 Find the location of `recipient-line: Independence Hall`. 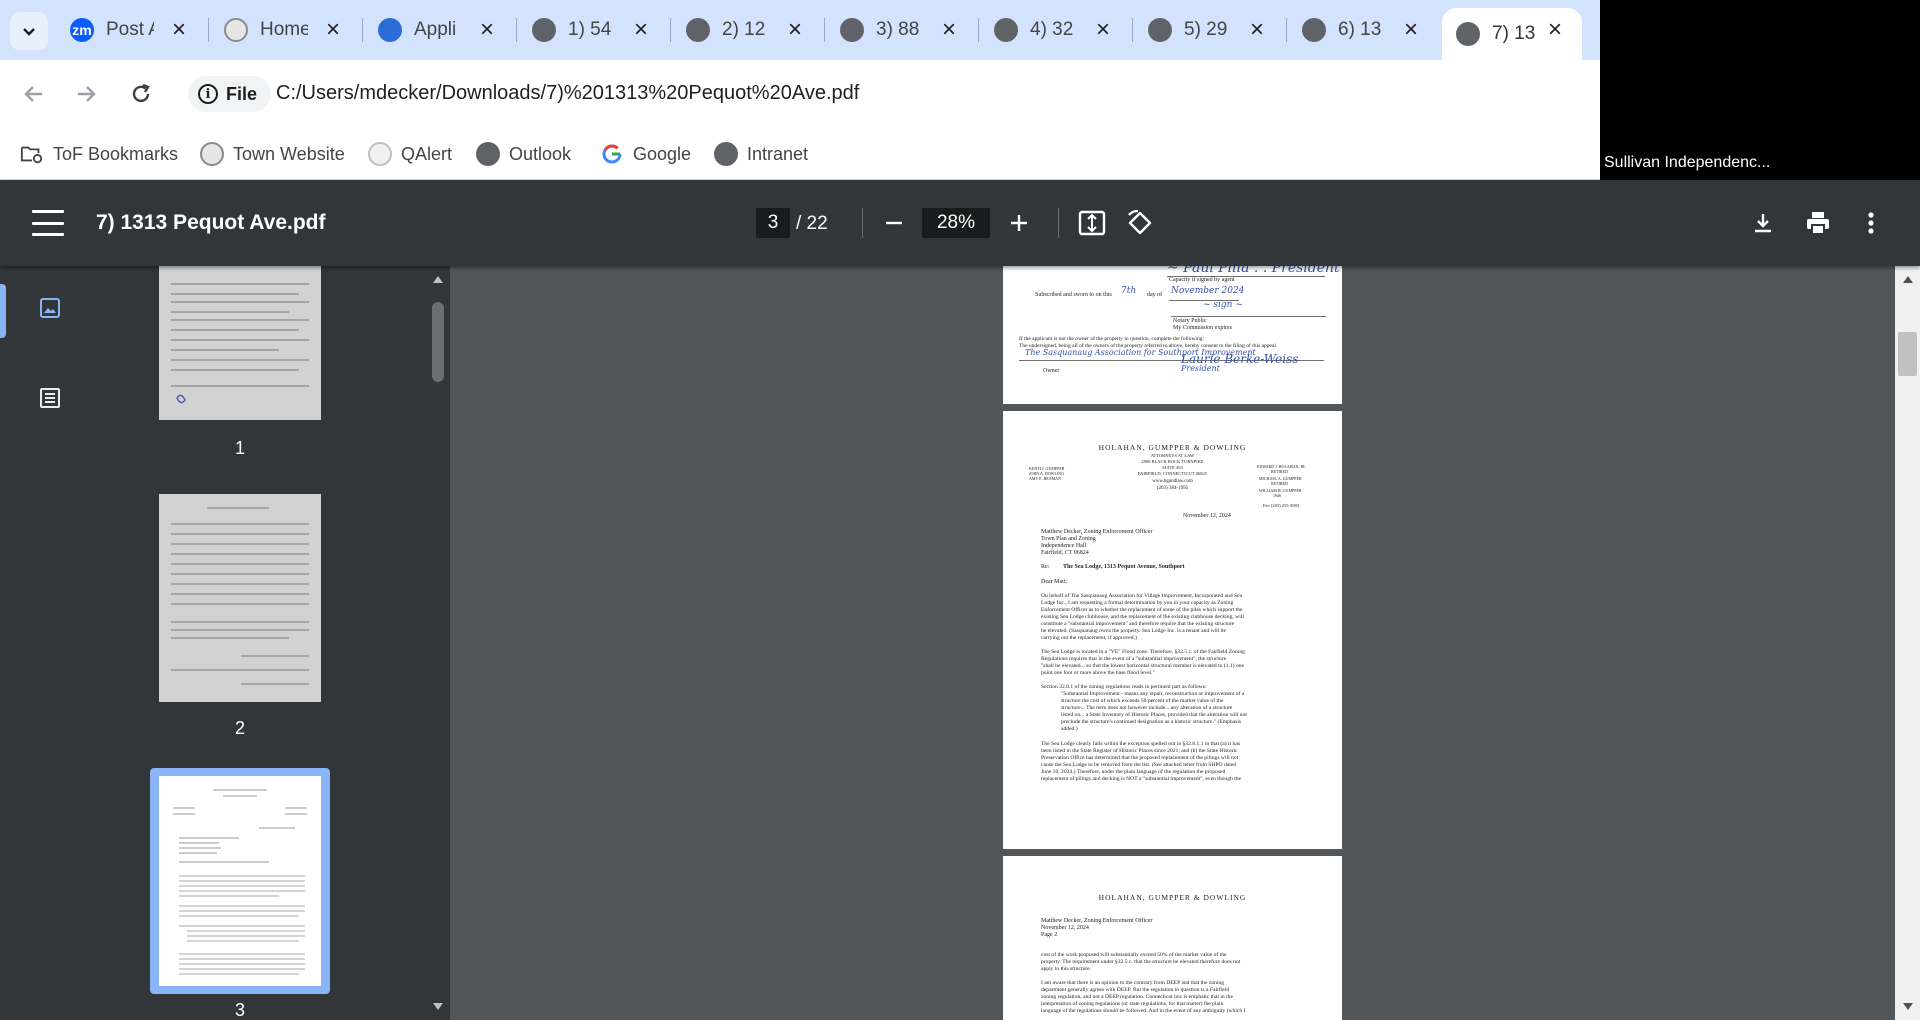

recipient-line: Independence Hall is located at coordinates (1064, 546).